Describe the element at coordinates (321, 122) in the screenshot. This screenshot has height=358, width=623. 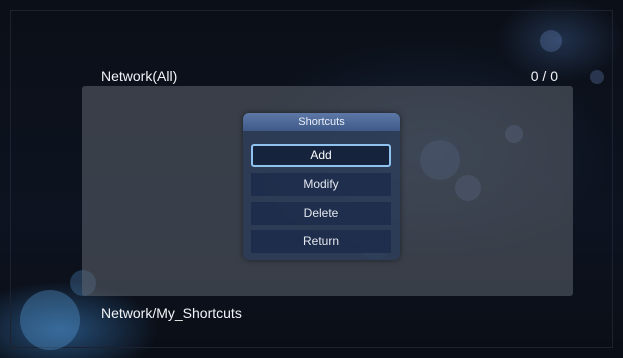
I see `dialog-title: Shortcuts` at that location.